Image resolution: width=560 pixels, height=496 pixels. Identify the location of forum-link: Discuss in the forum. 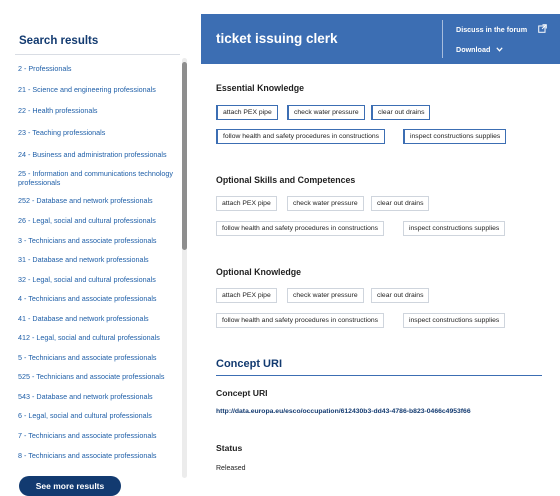
(491, 29).